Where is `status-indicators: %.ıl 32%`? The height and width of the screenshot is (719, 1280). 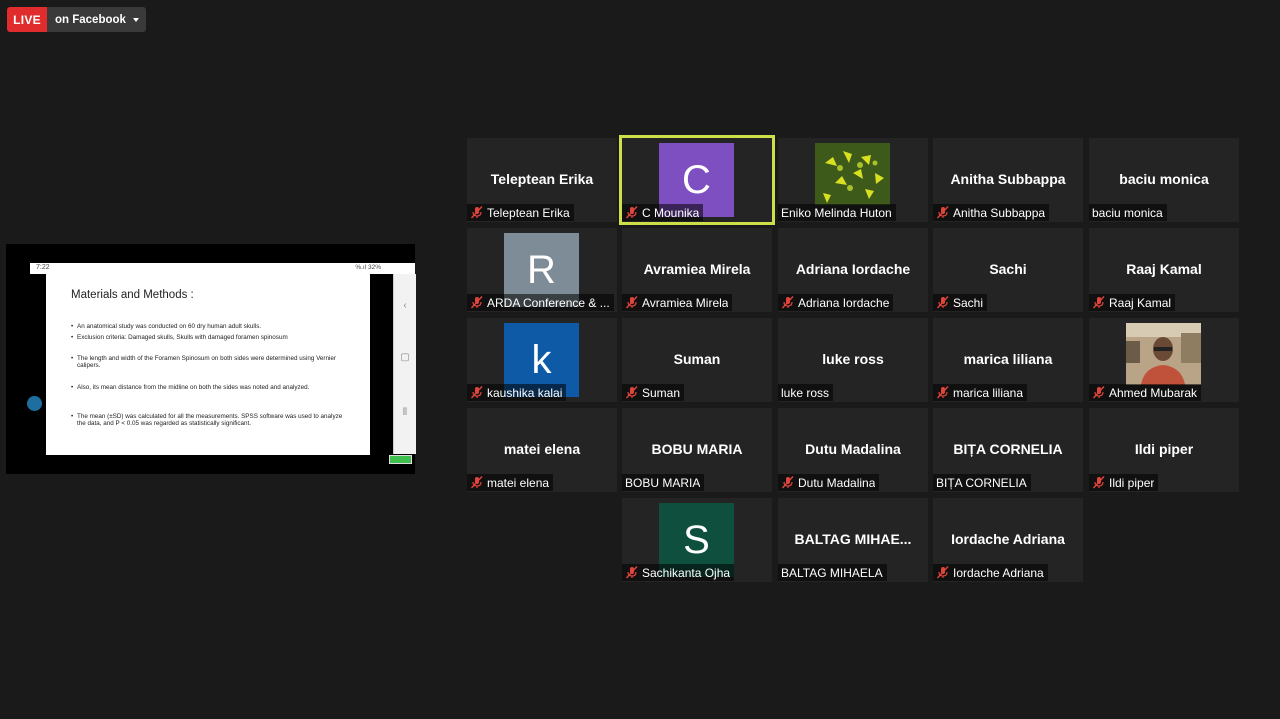
status-indicators: %.ıl 32% is located at coordinates (368, 267).